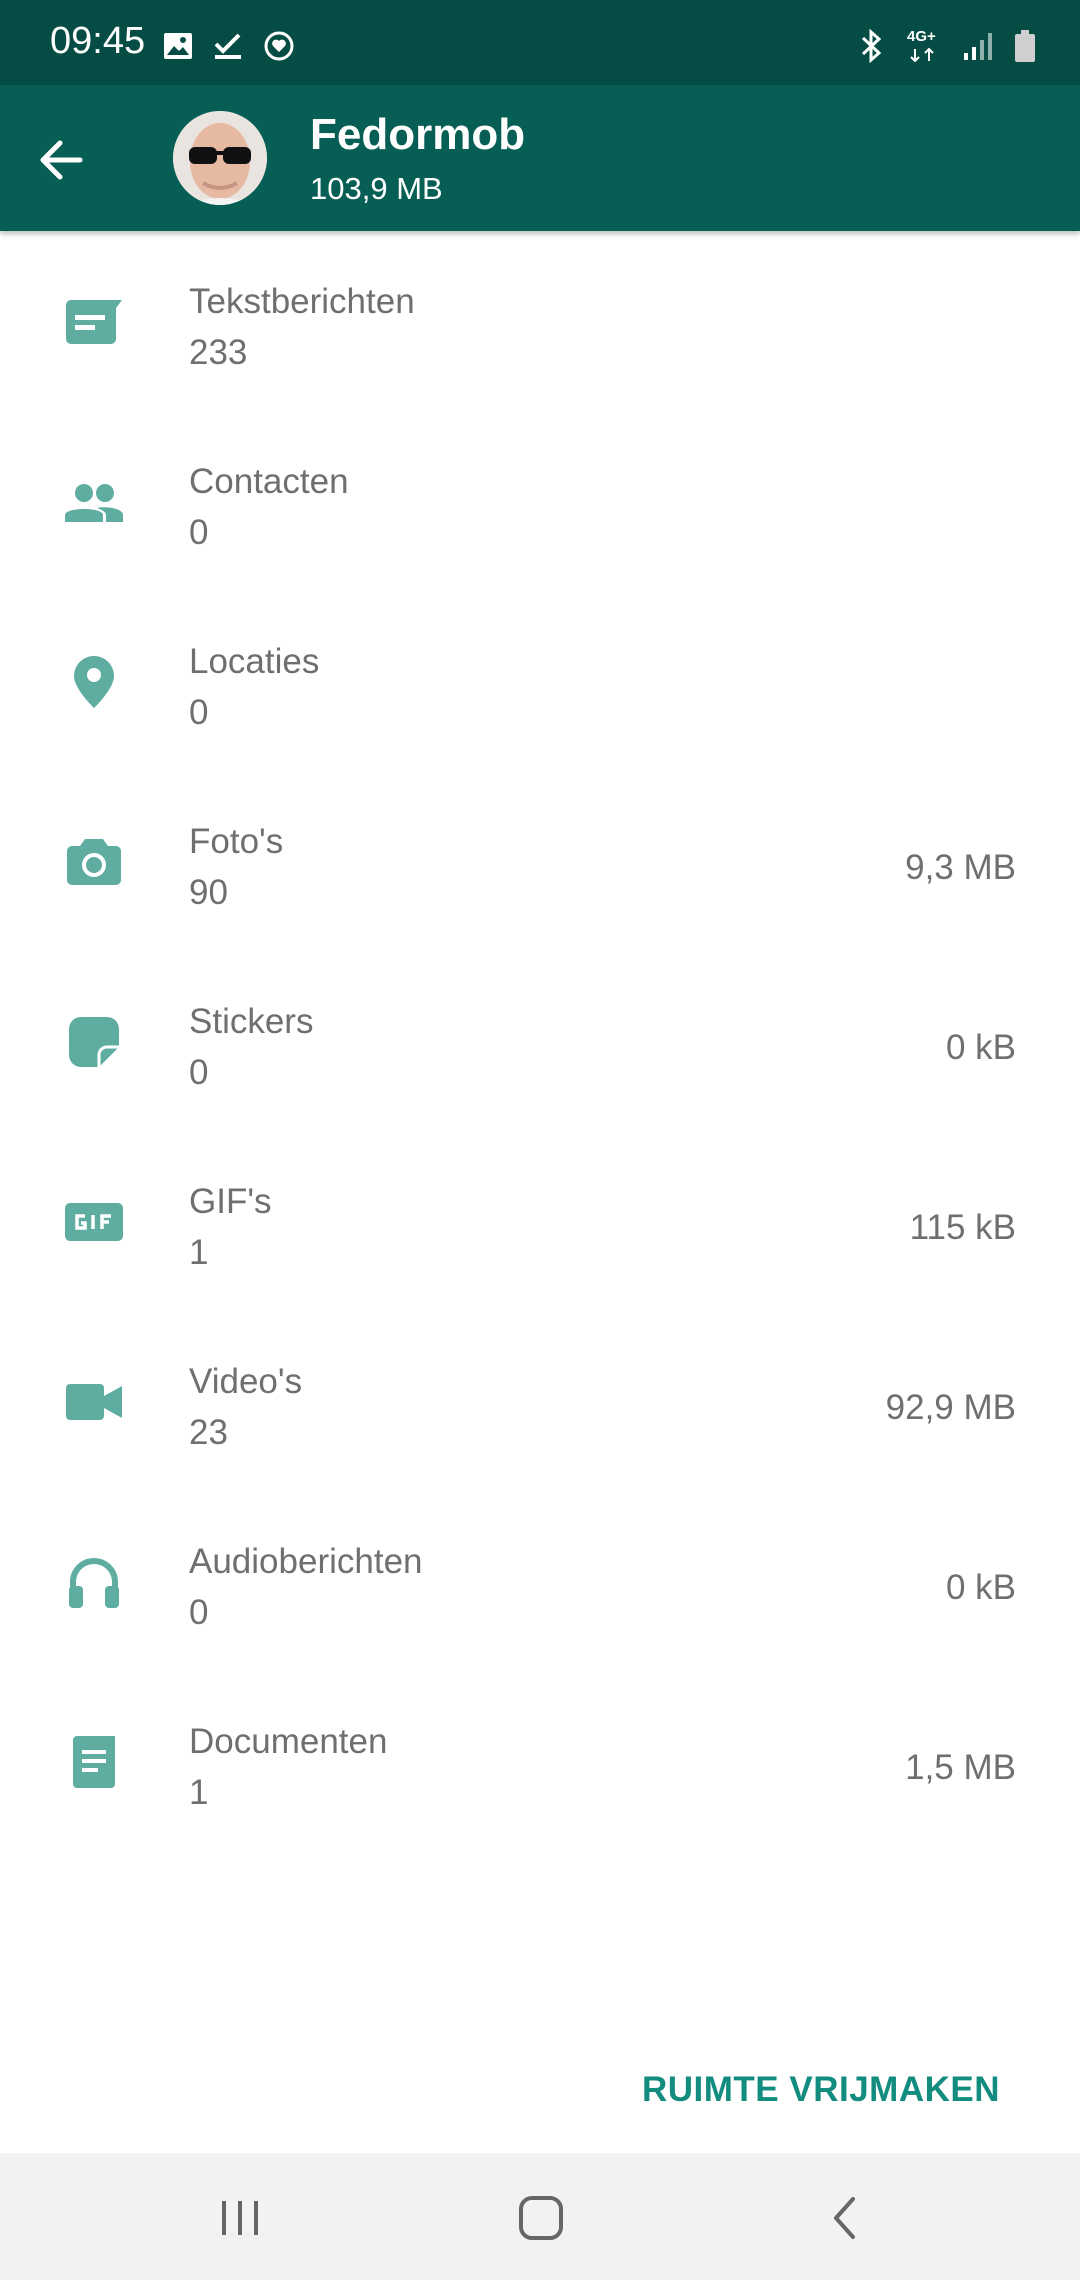 The image size is (1080, 2280). I want to click on category-row-locations: Locaties 0, so click(540, 685).